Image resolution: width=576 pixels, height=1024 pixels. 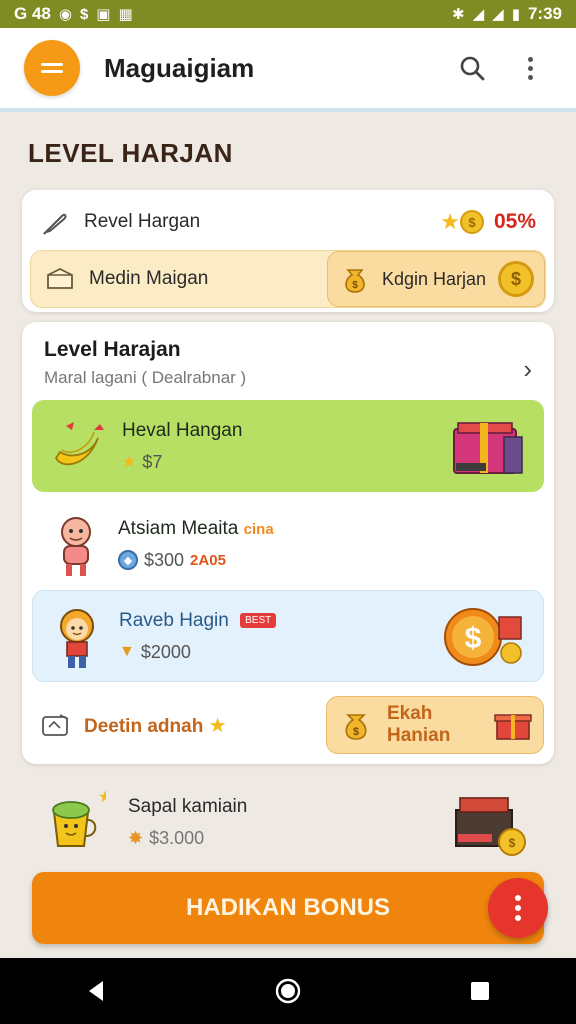 I want to click on item-tag: cina, so click(x=258, y=529).